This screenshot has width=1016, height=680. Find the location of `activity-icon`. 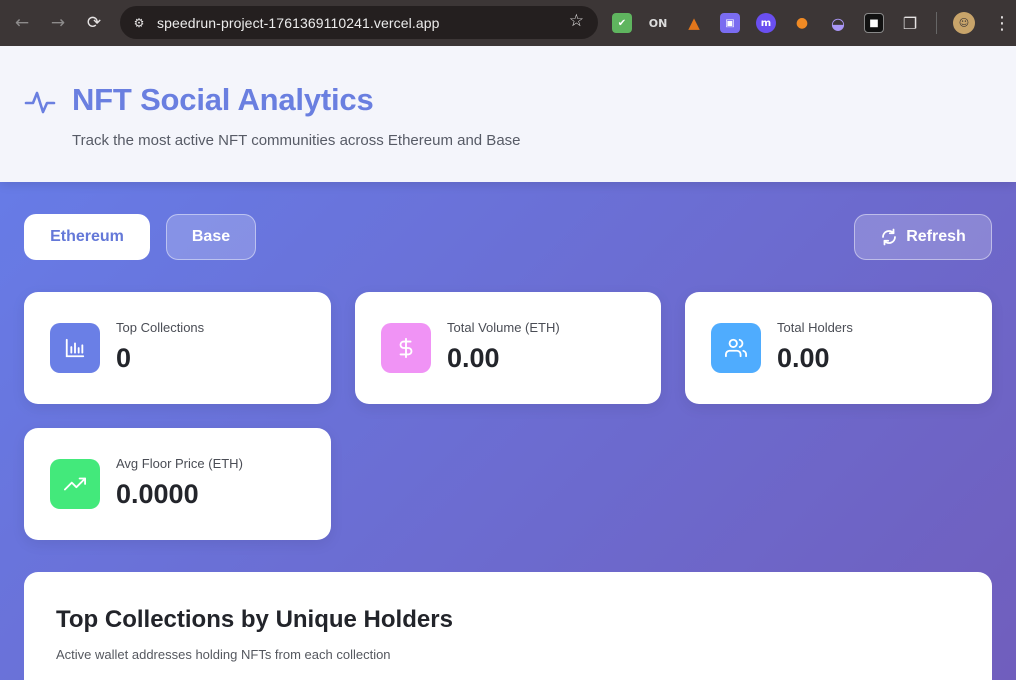

activity-icon is located at coordinates (40, 102).